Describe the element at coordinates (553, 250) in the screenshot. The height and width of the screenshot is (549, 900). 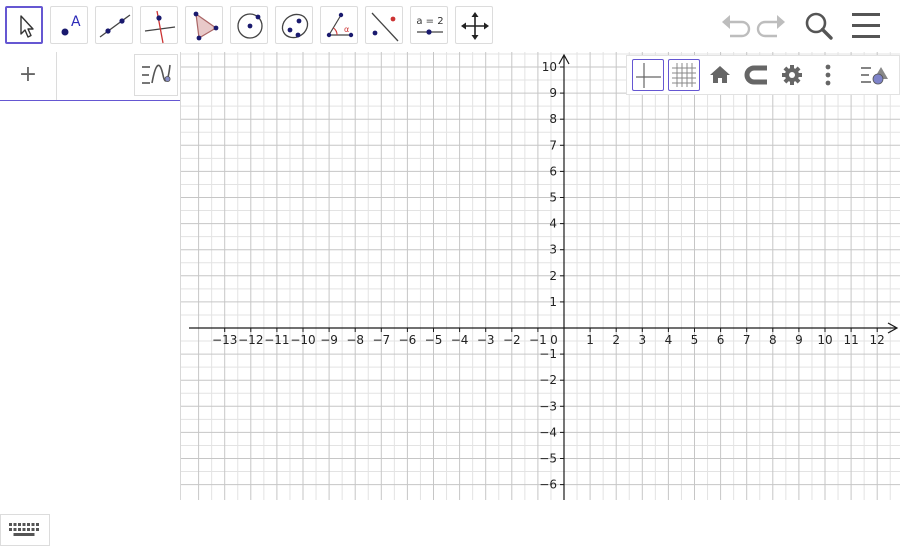
I see `y-tick-label: 3` at that location.